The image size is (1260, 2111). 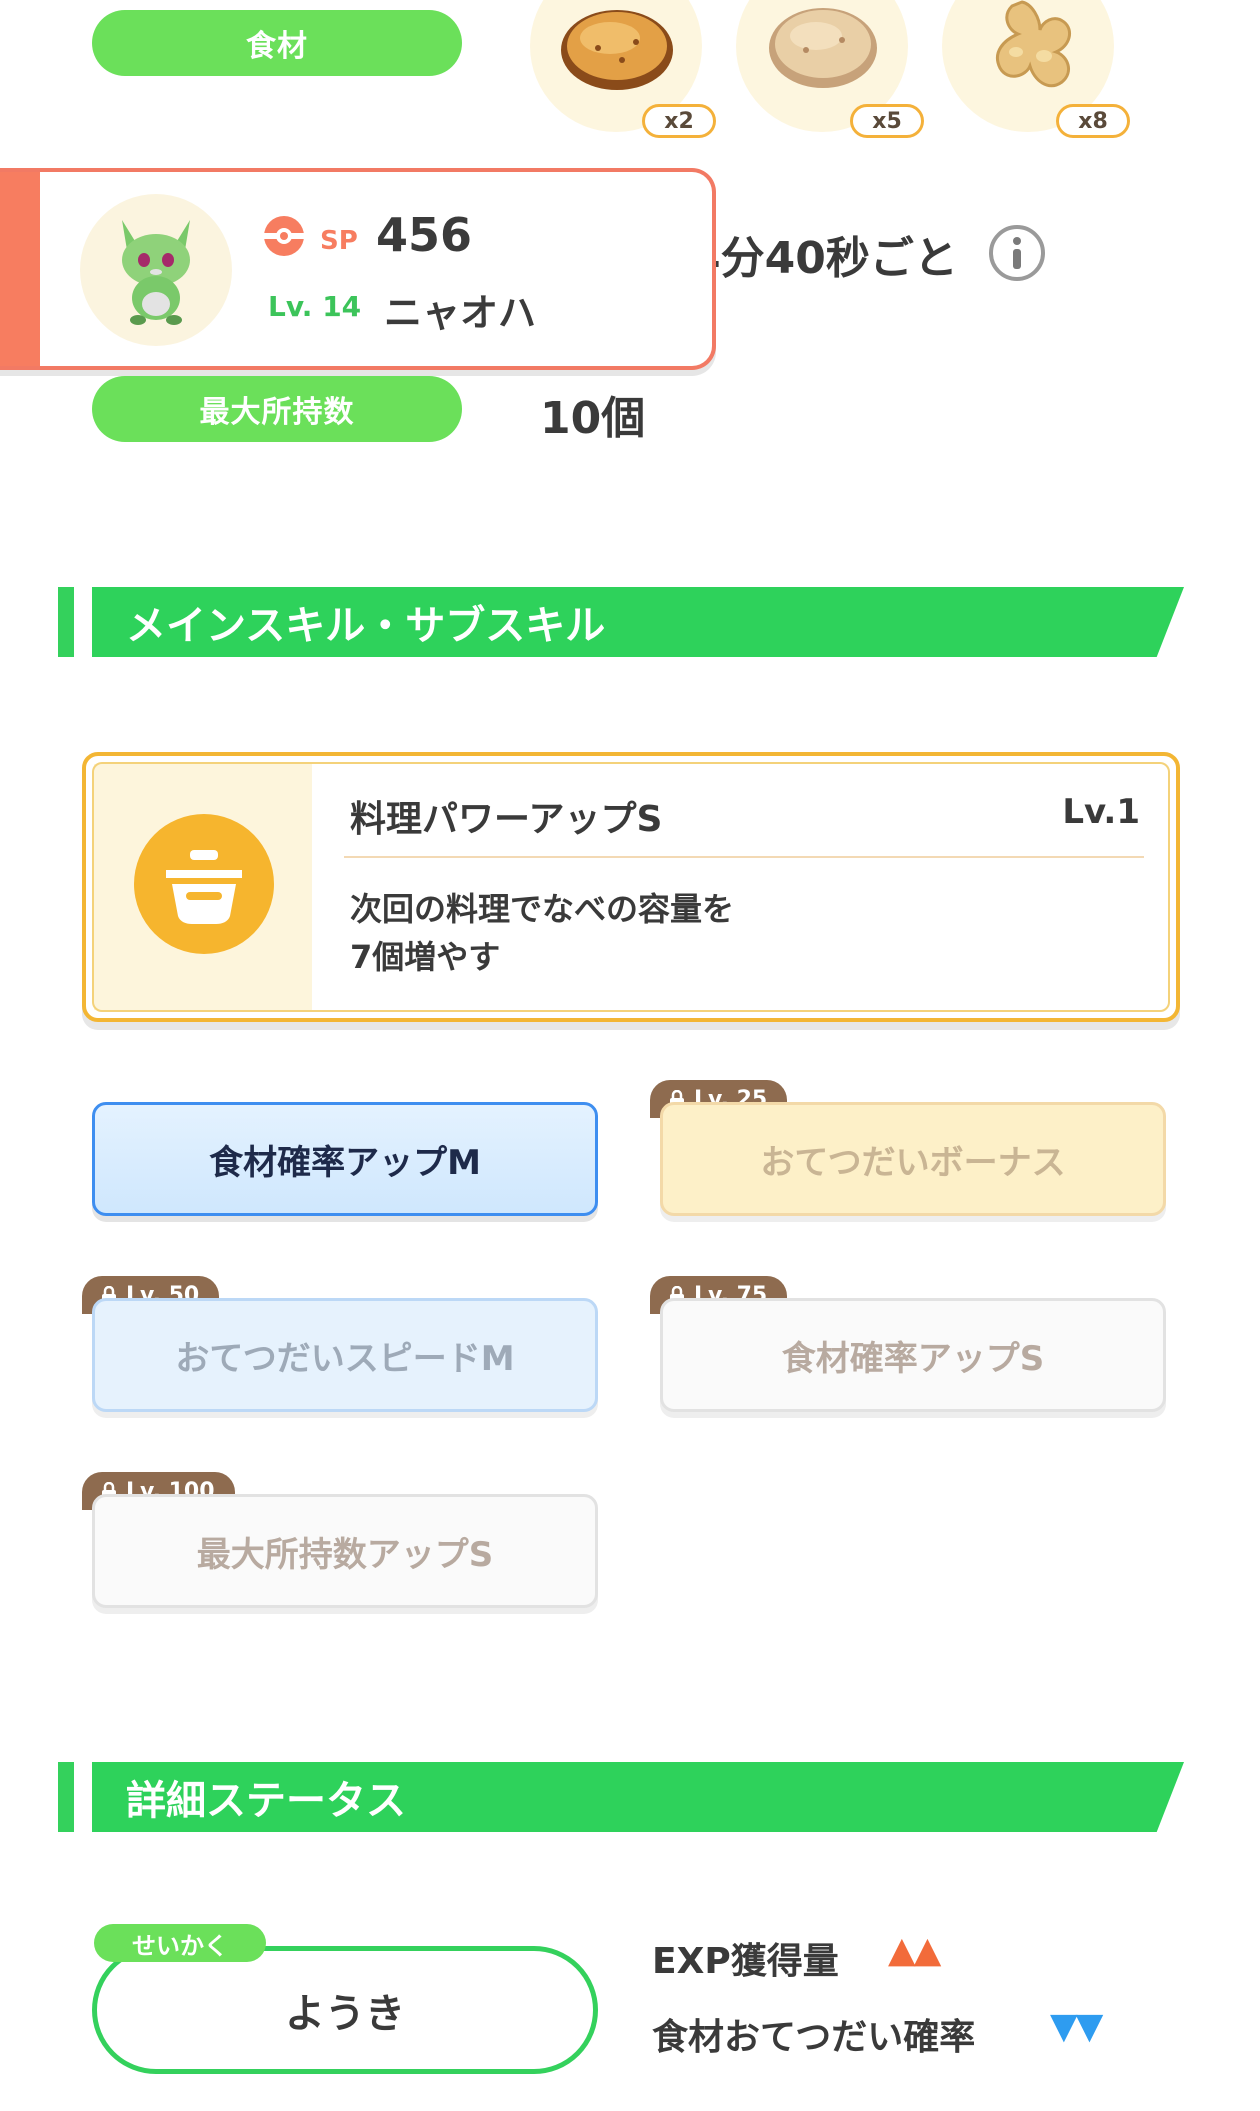 What do you see at coordinates (345, 2010) in the screenshot?
I see `nature-value: ようき` at bounding box center [345, 2010].